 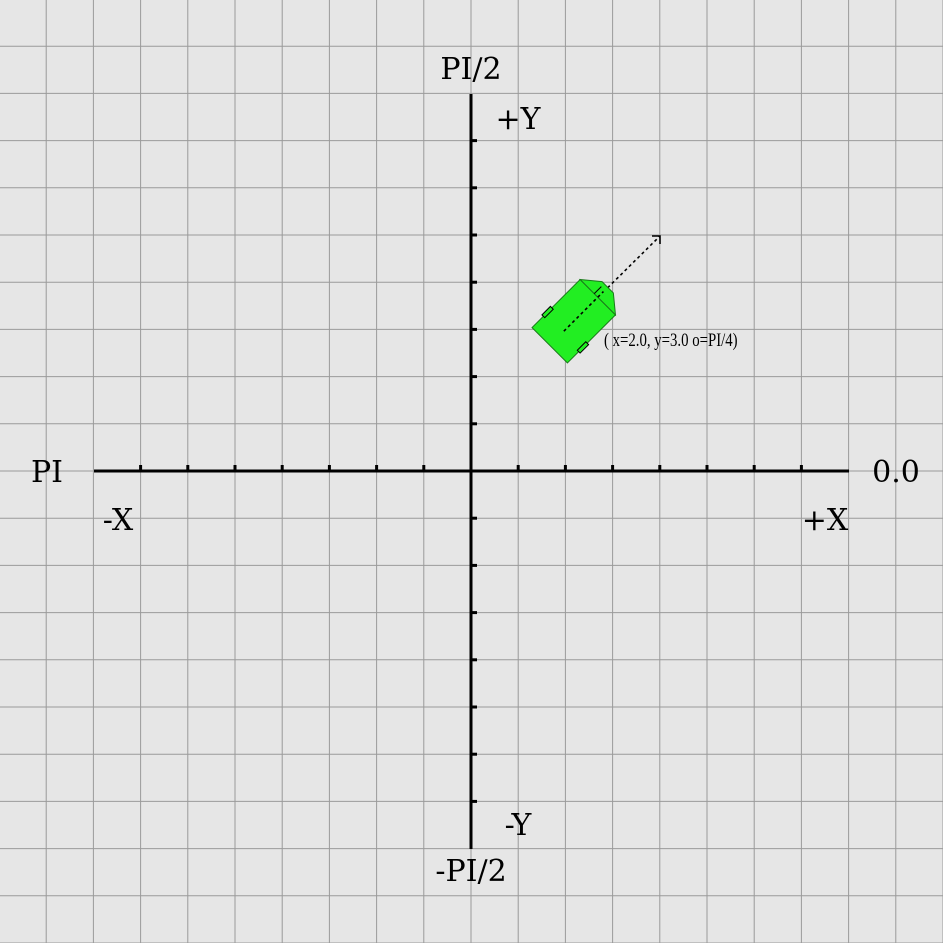 What do you see at coordinates (519, 119) in the screenshot?
I see `axis-label-pos-y: +Y` at bounding box center [519, 119].